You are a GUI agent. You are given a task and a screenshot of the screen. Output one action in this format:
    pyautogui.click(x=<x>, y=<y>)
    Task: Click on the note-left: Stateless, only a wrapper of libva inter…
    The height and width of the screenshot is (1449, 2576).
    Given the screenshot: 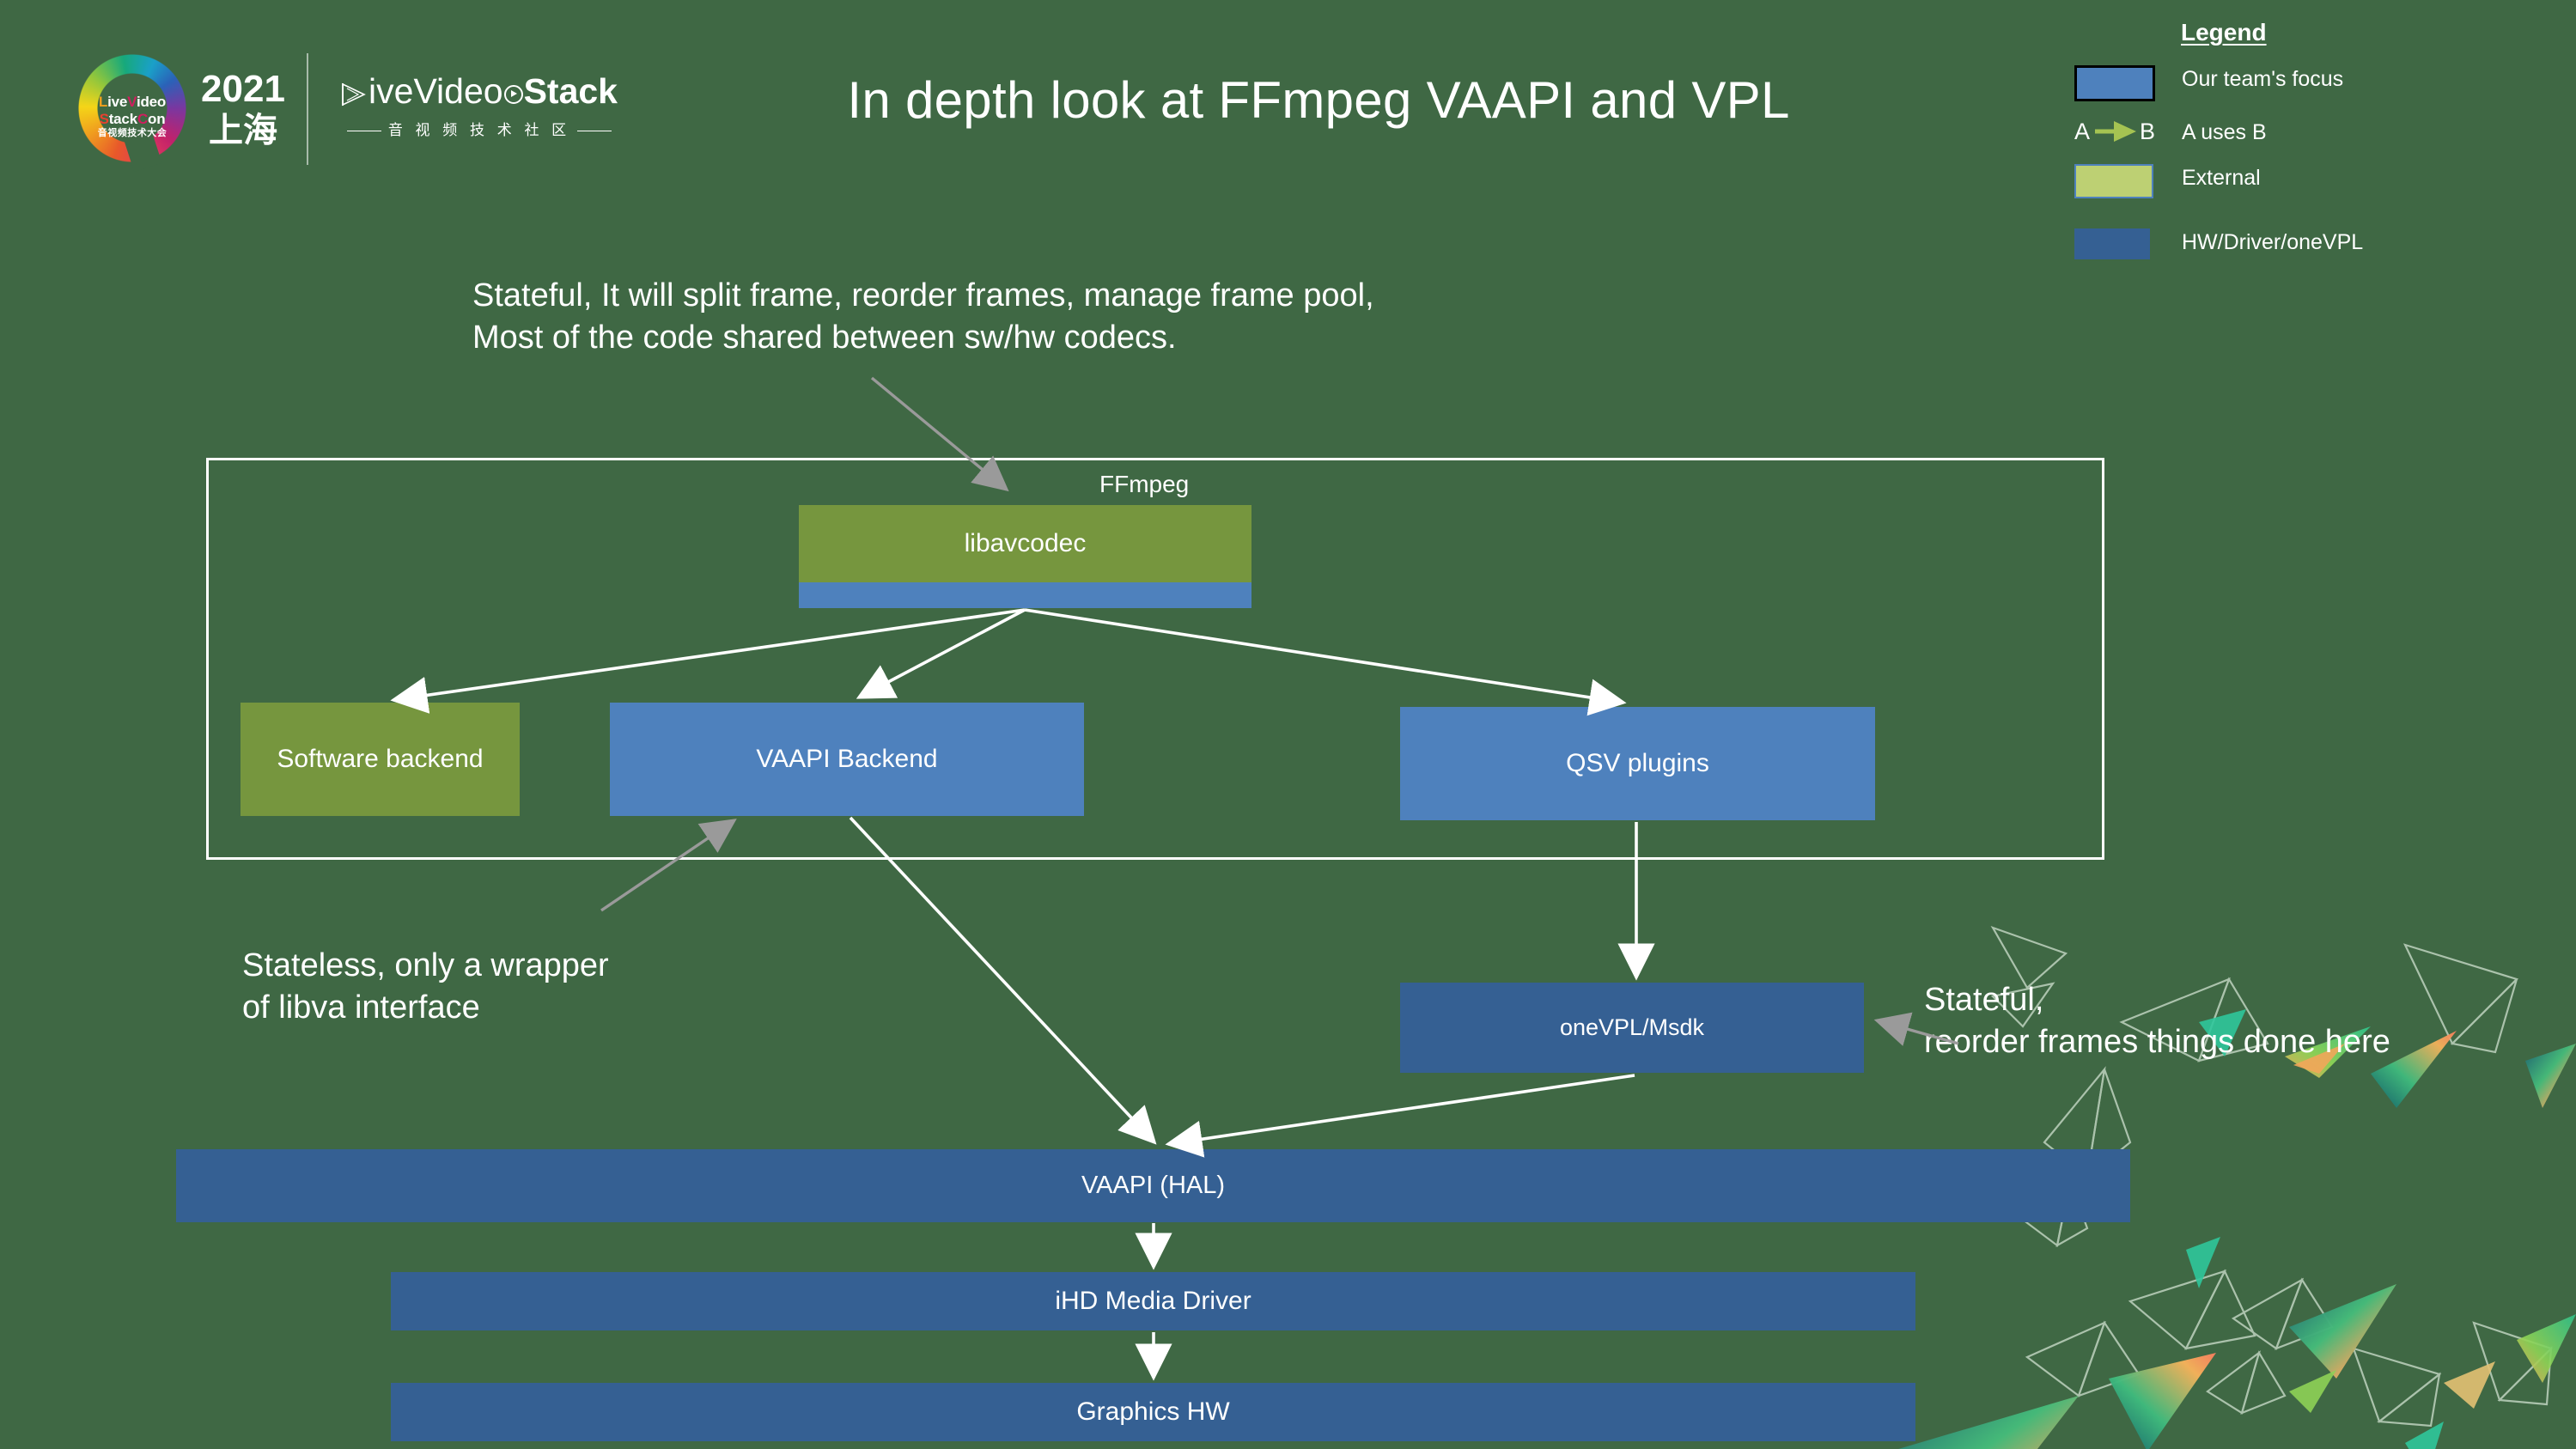 What is the action you would take?
    pyautogui.click(x=425, y=986)
    